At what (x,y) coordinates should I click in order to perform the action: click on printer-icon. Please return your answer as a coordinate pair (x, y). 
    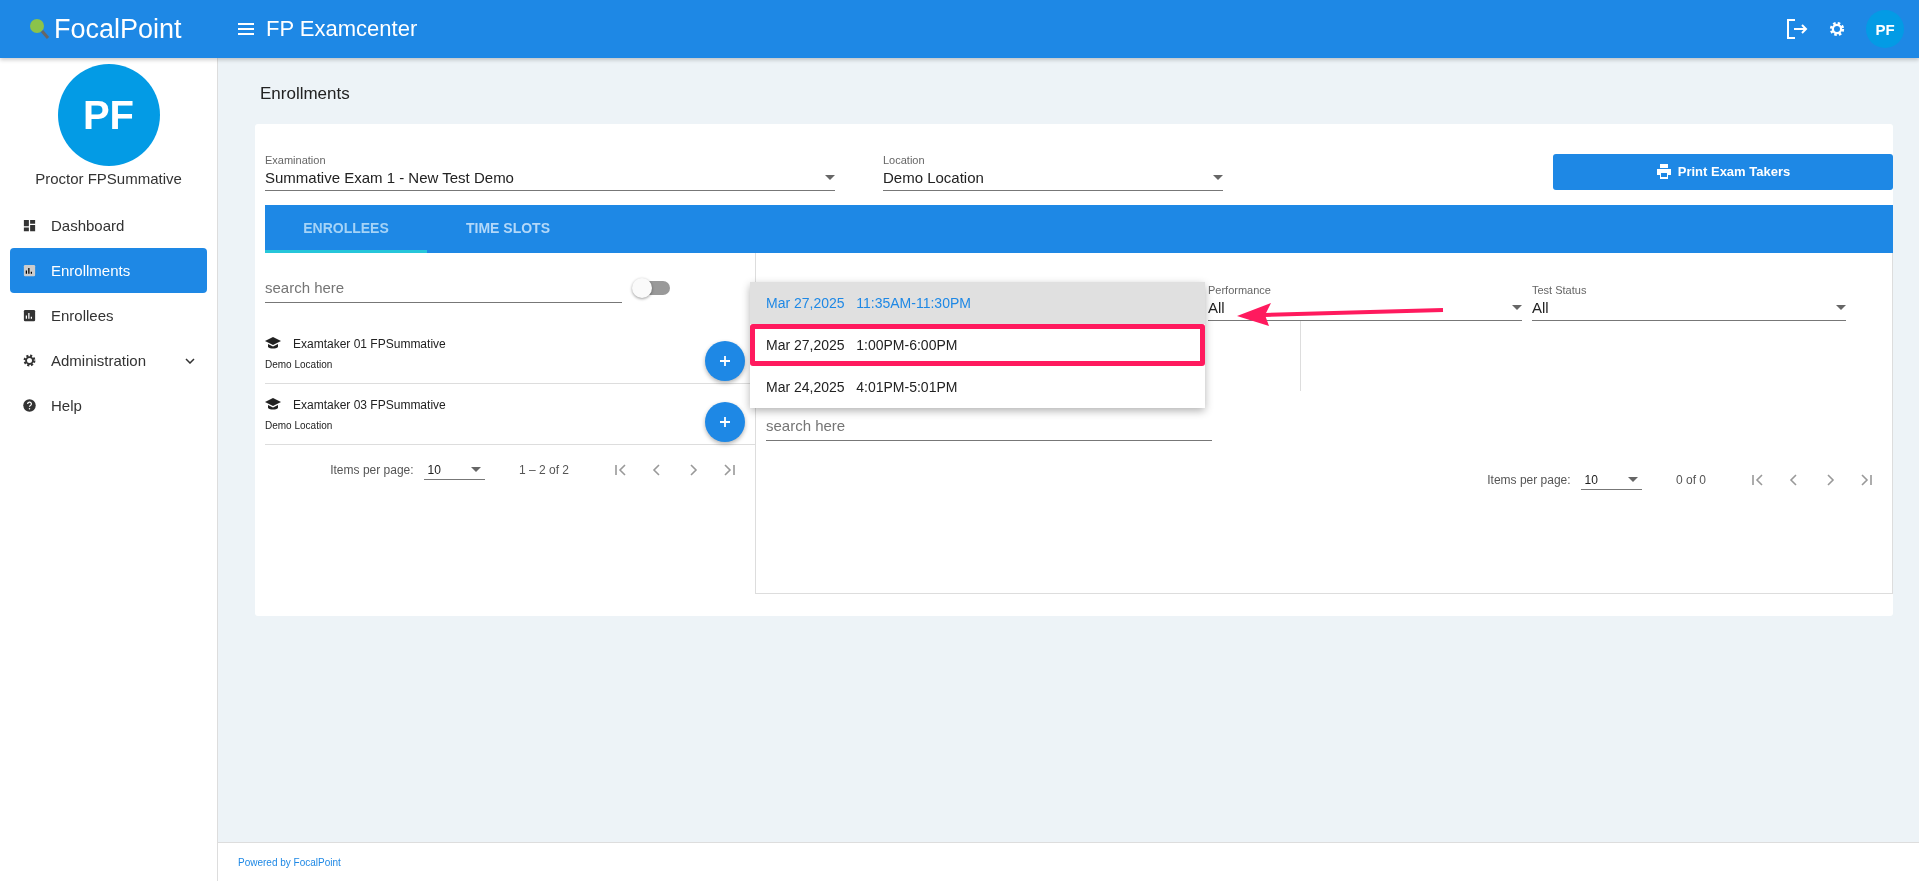
    Looking at the image, I should click on (1663, 171).